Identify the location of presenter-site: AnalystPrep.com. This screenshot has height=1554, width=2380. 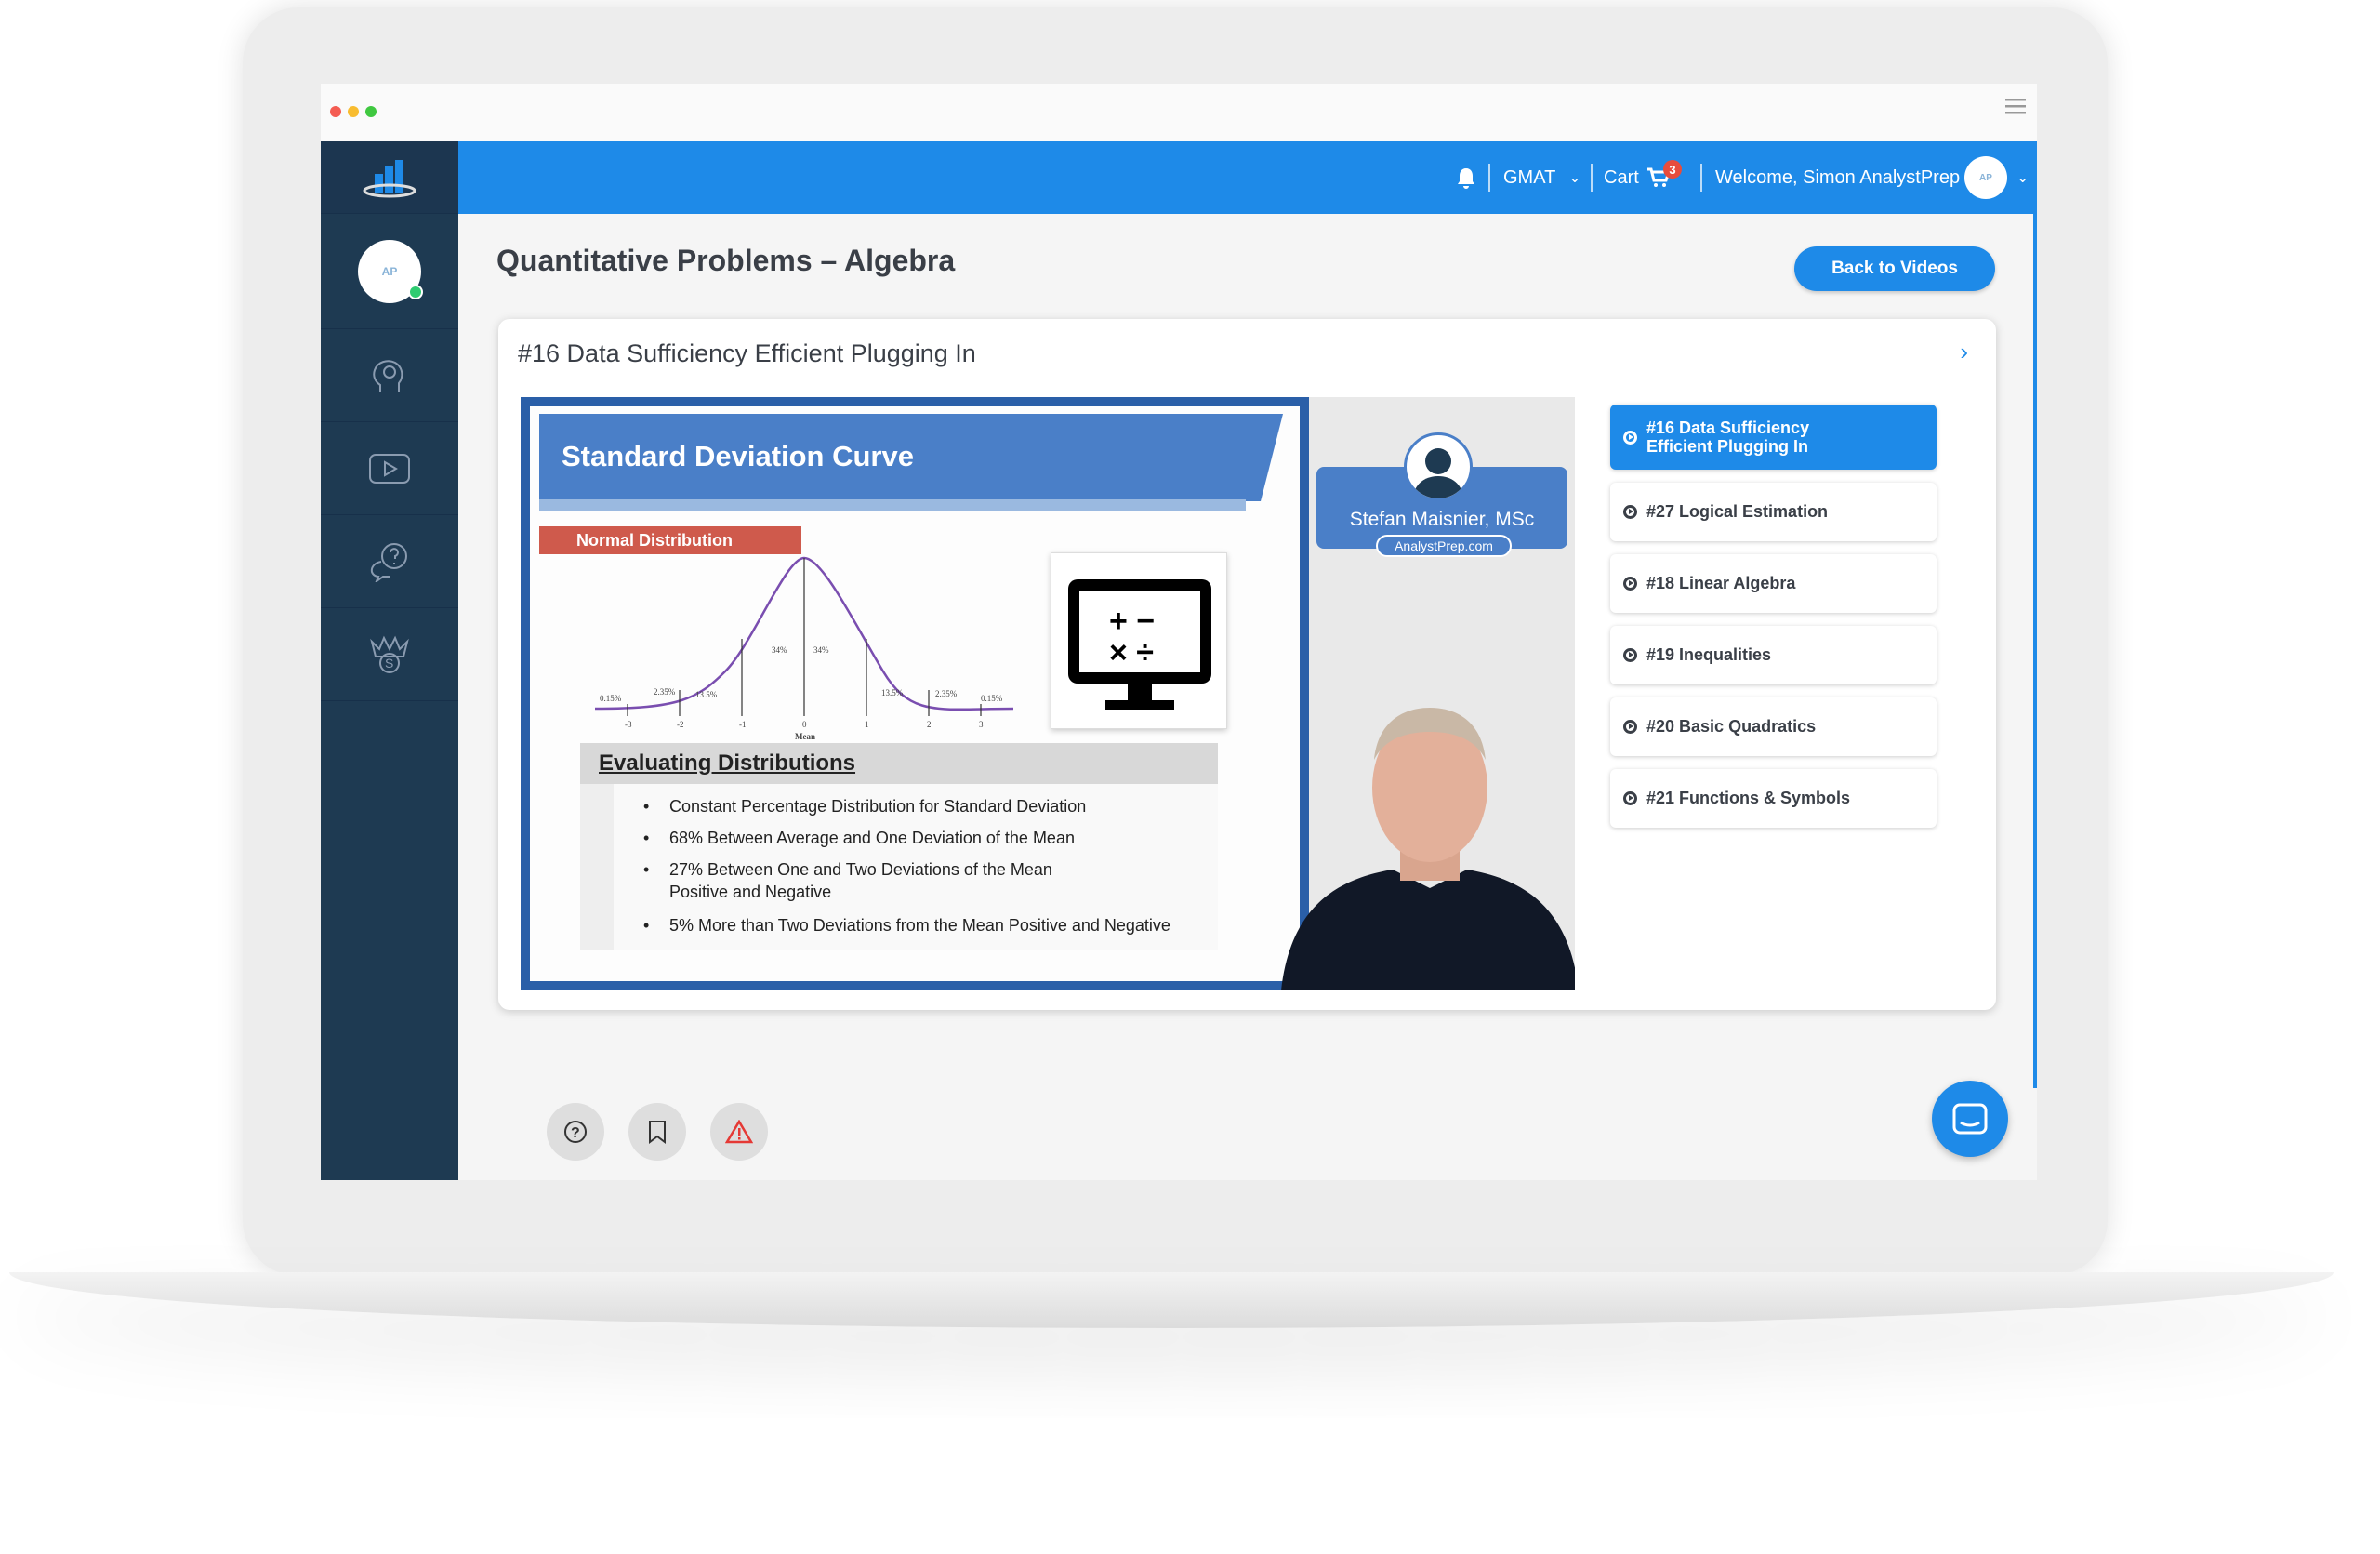
(1444, 546).